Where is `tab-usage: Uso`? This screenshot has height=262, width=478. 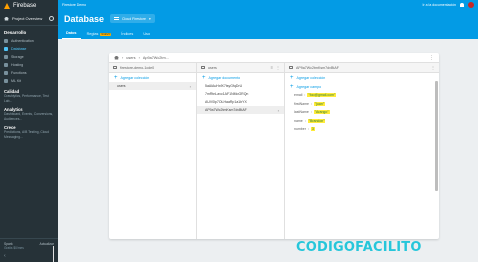
tab-usage: Uso is located at coordinates (146, 35).